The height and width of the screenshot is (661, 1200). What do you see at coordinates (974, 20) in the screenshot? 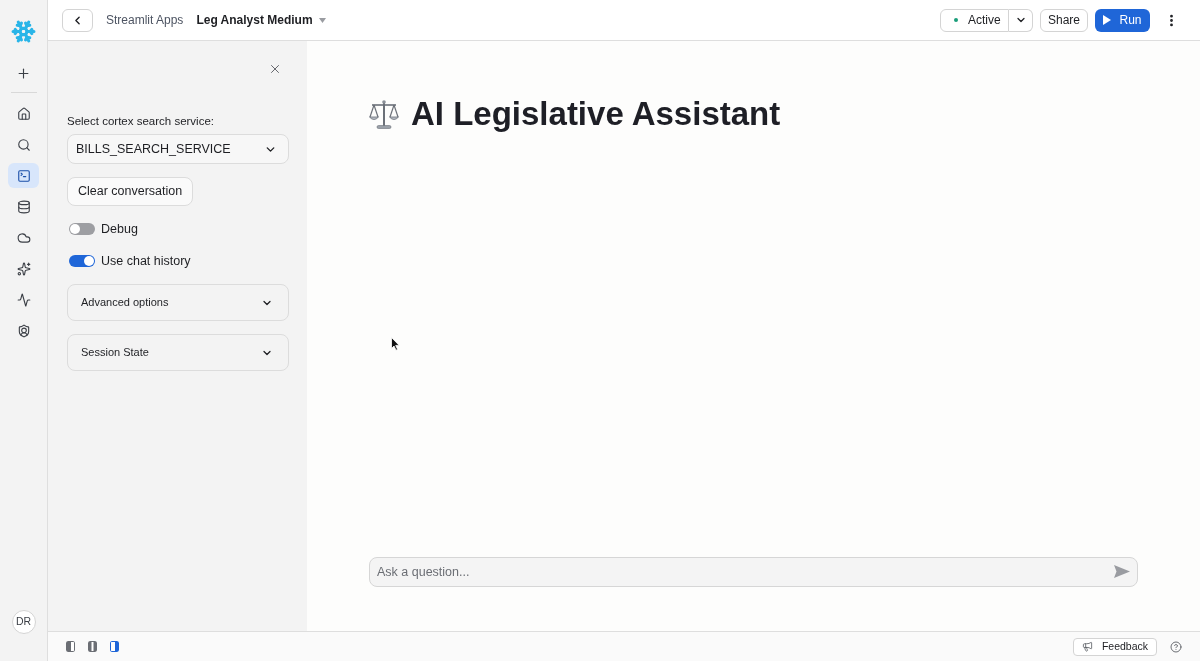
I see `status-button: Active` at bounding box center [974, 20].